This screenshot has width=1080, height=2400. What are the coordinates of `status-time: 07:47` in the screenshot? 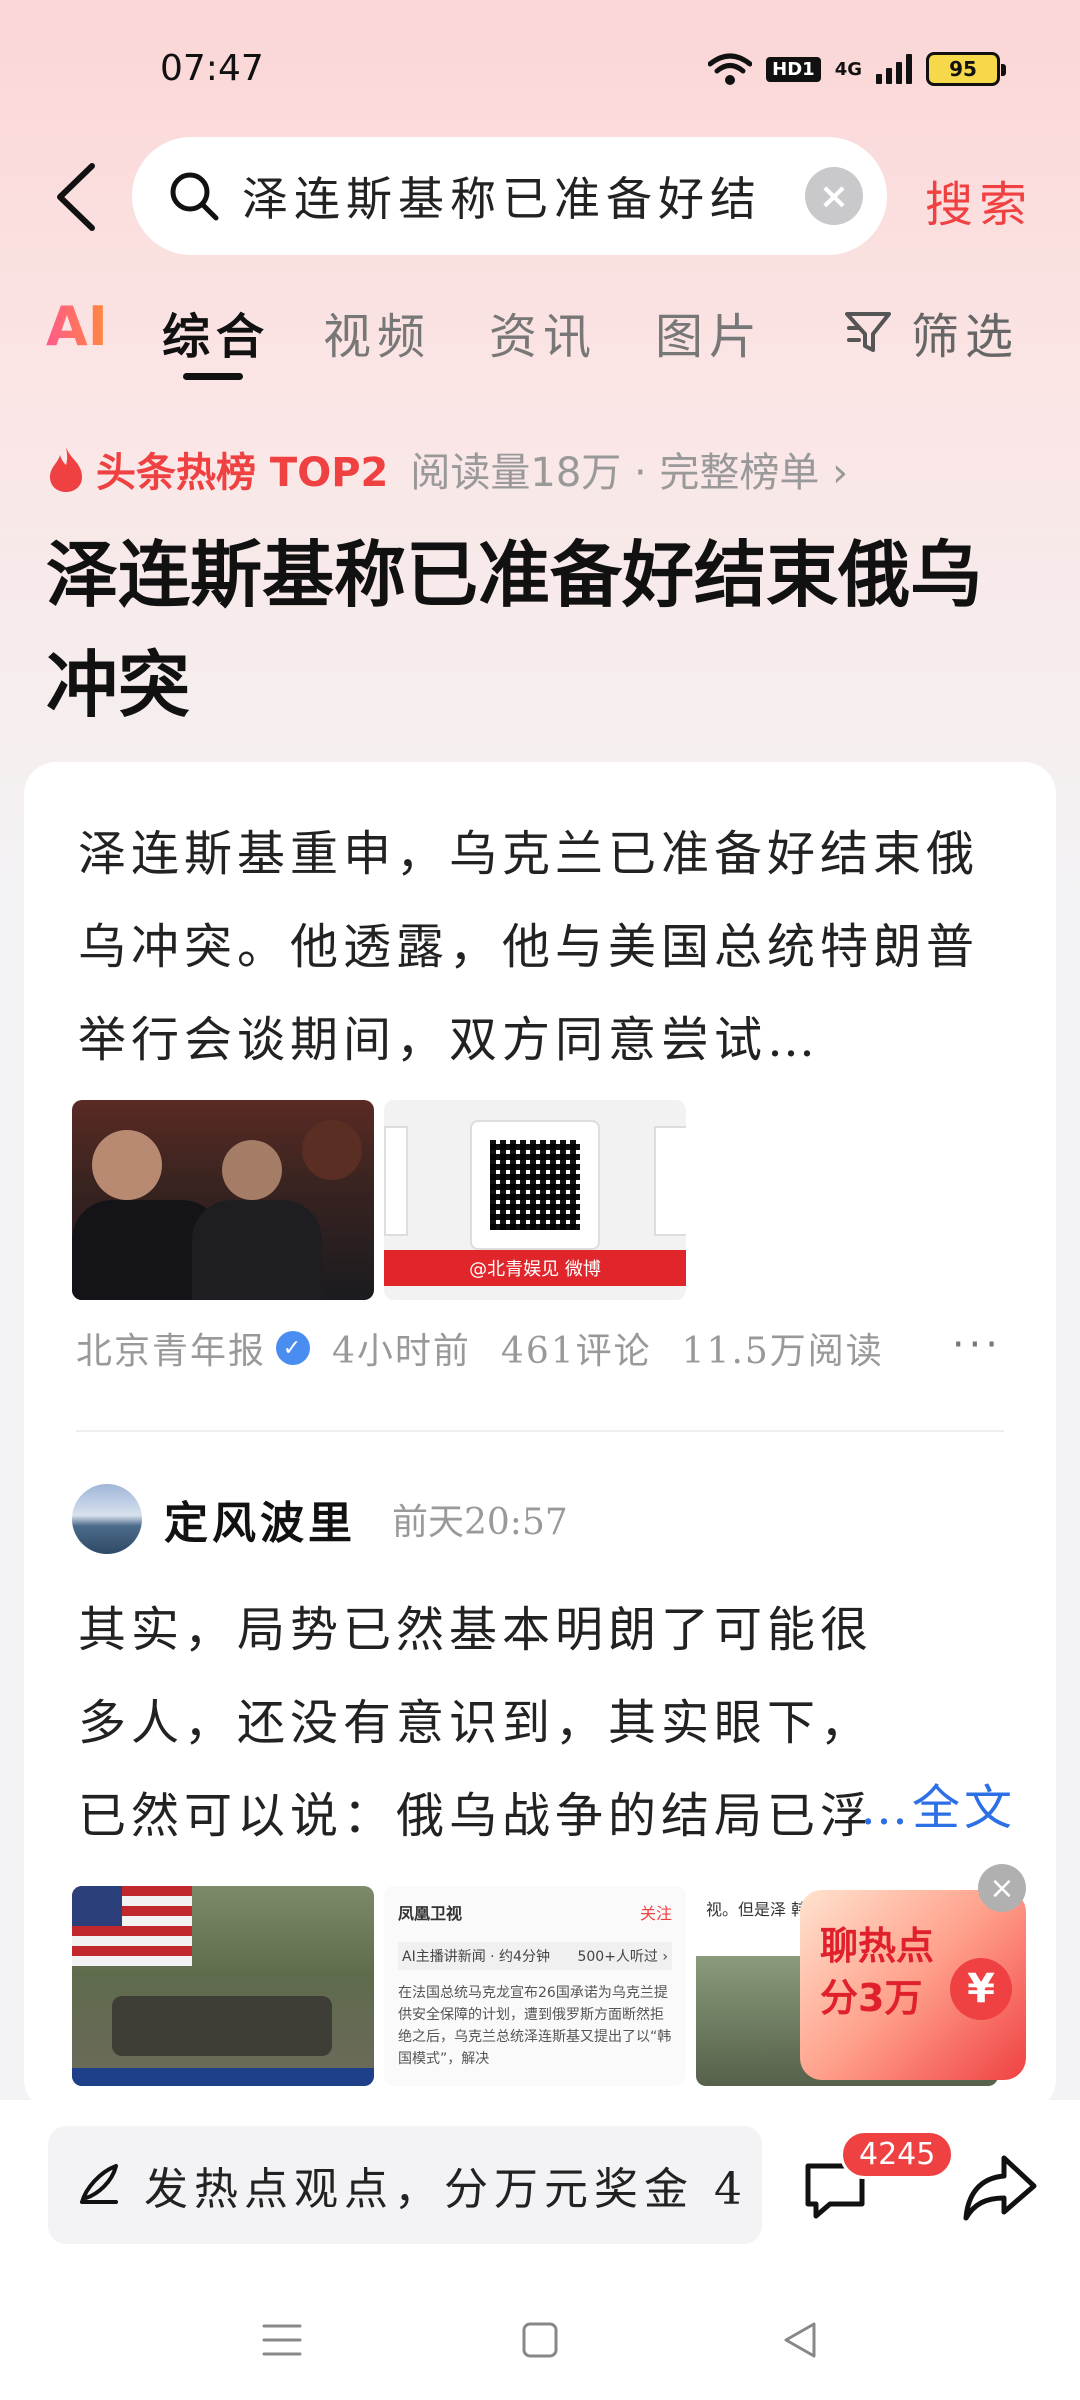 It's located at (212, 68).